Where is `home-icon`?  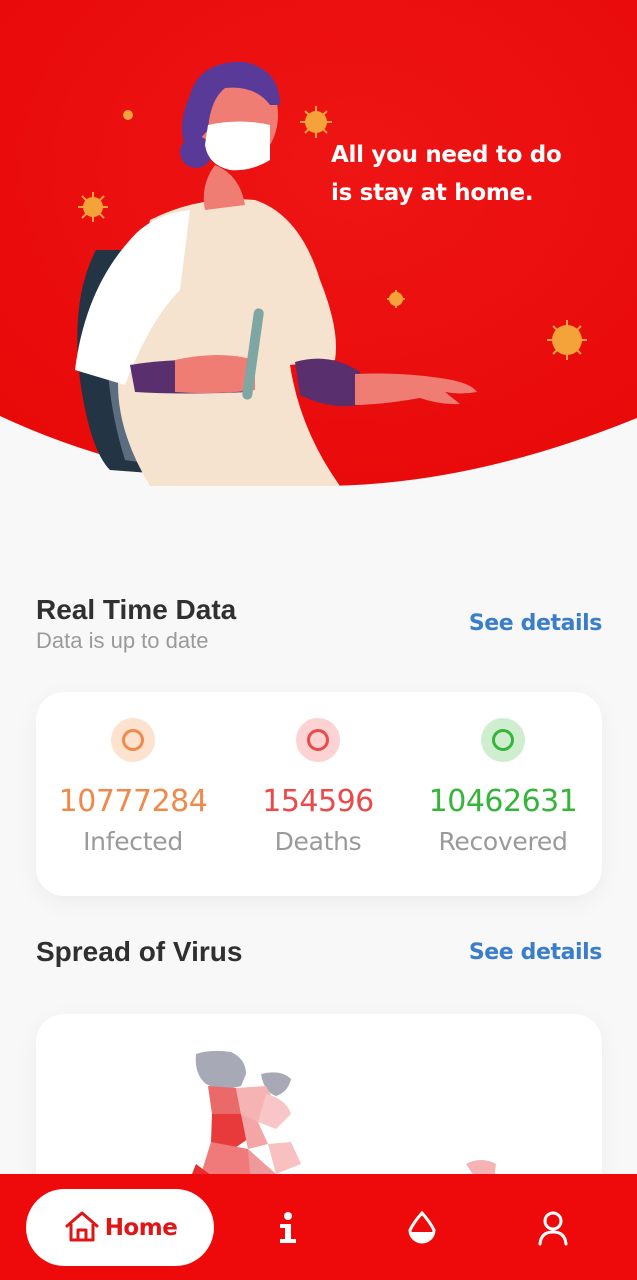 home-icon is located at coordinates (82, 1228).